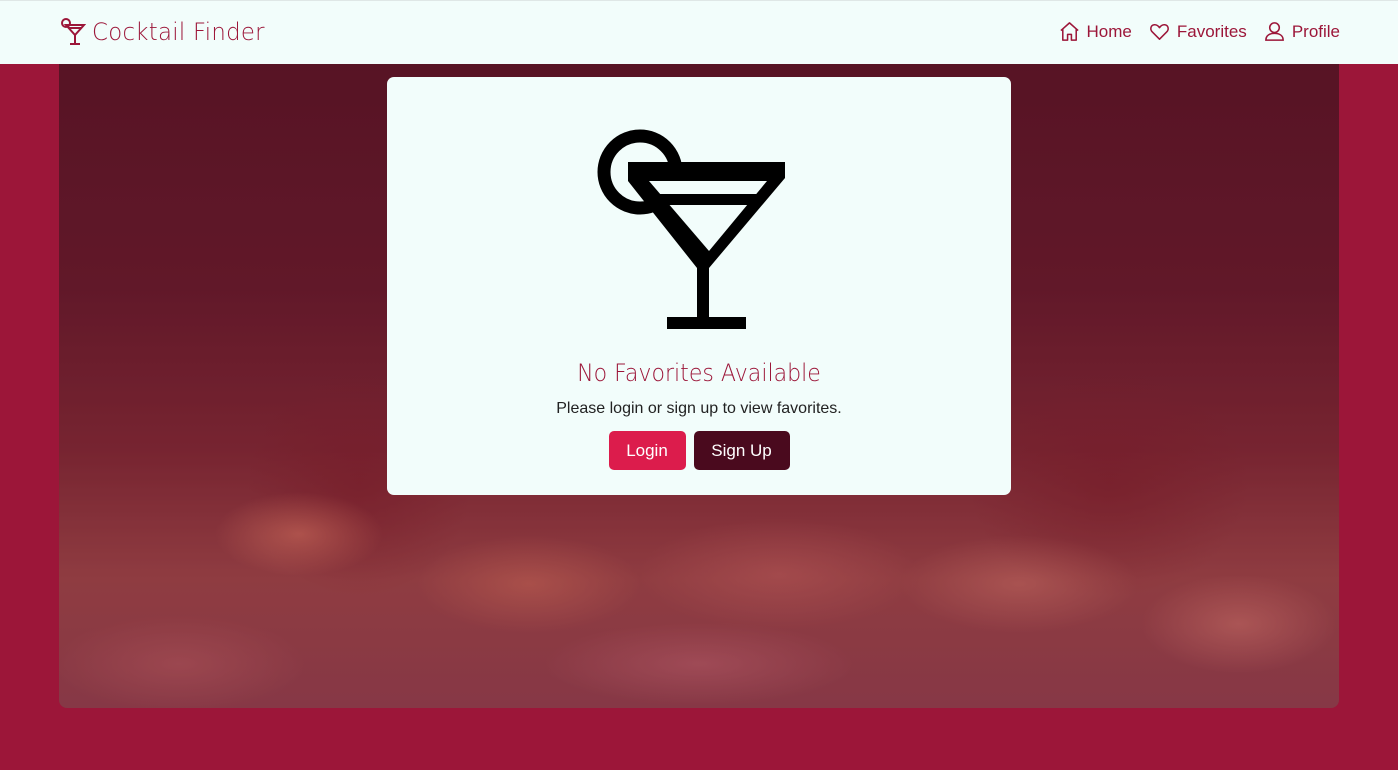 Image resolution: width=1398 pixels, height=770 pixels. Describe the element at coordinates (1109, 31) in the screenshot. I see `nav-home-label: Home` at that location.